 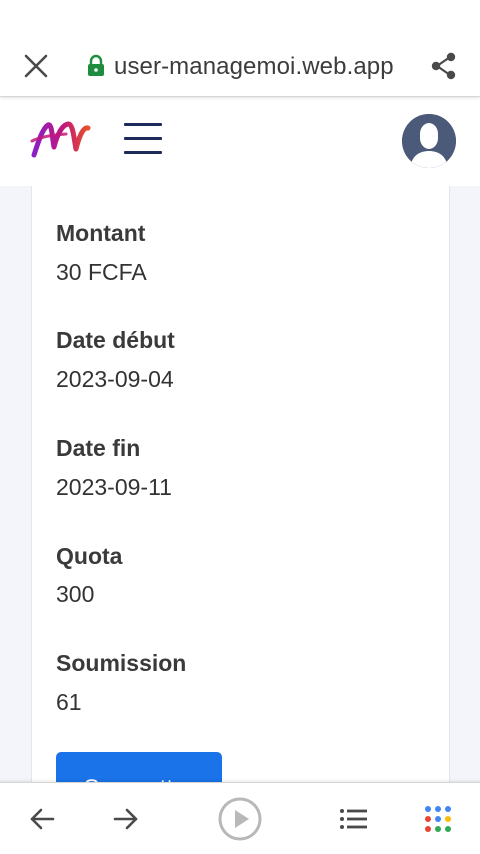 I want to click on apps-button, so click(x=438, y=819).